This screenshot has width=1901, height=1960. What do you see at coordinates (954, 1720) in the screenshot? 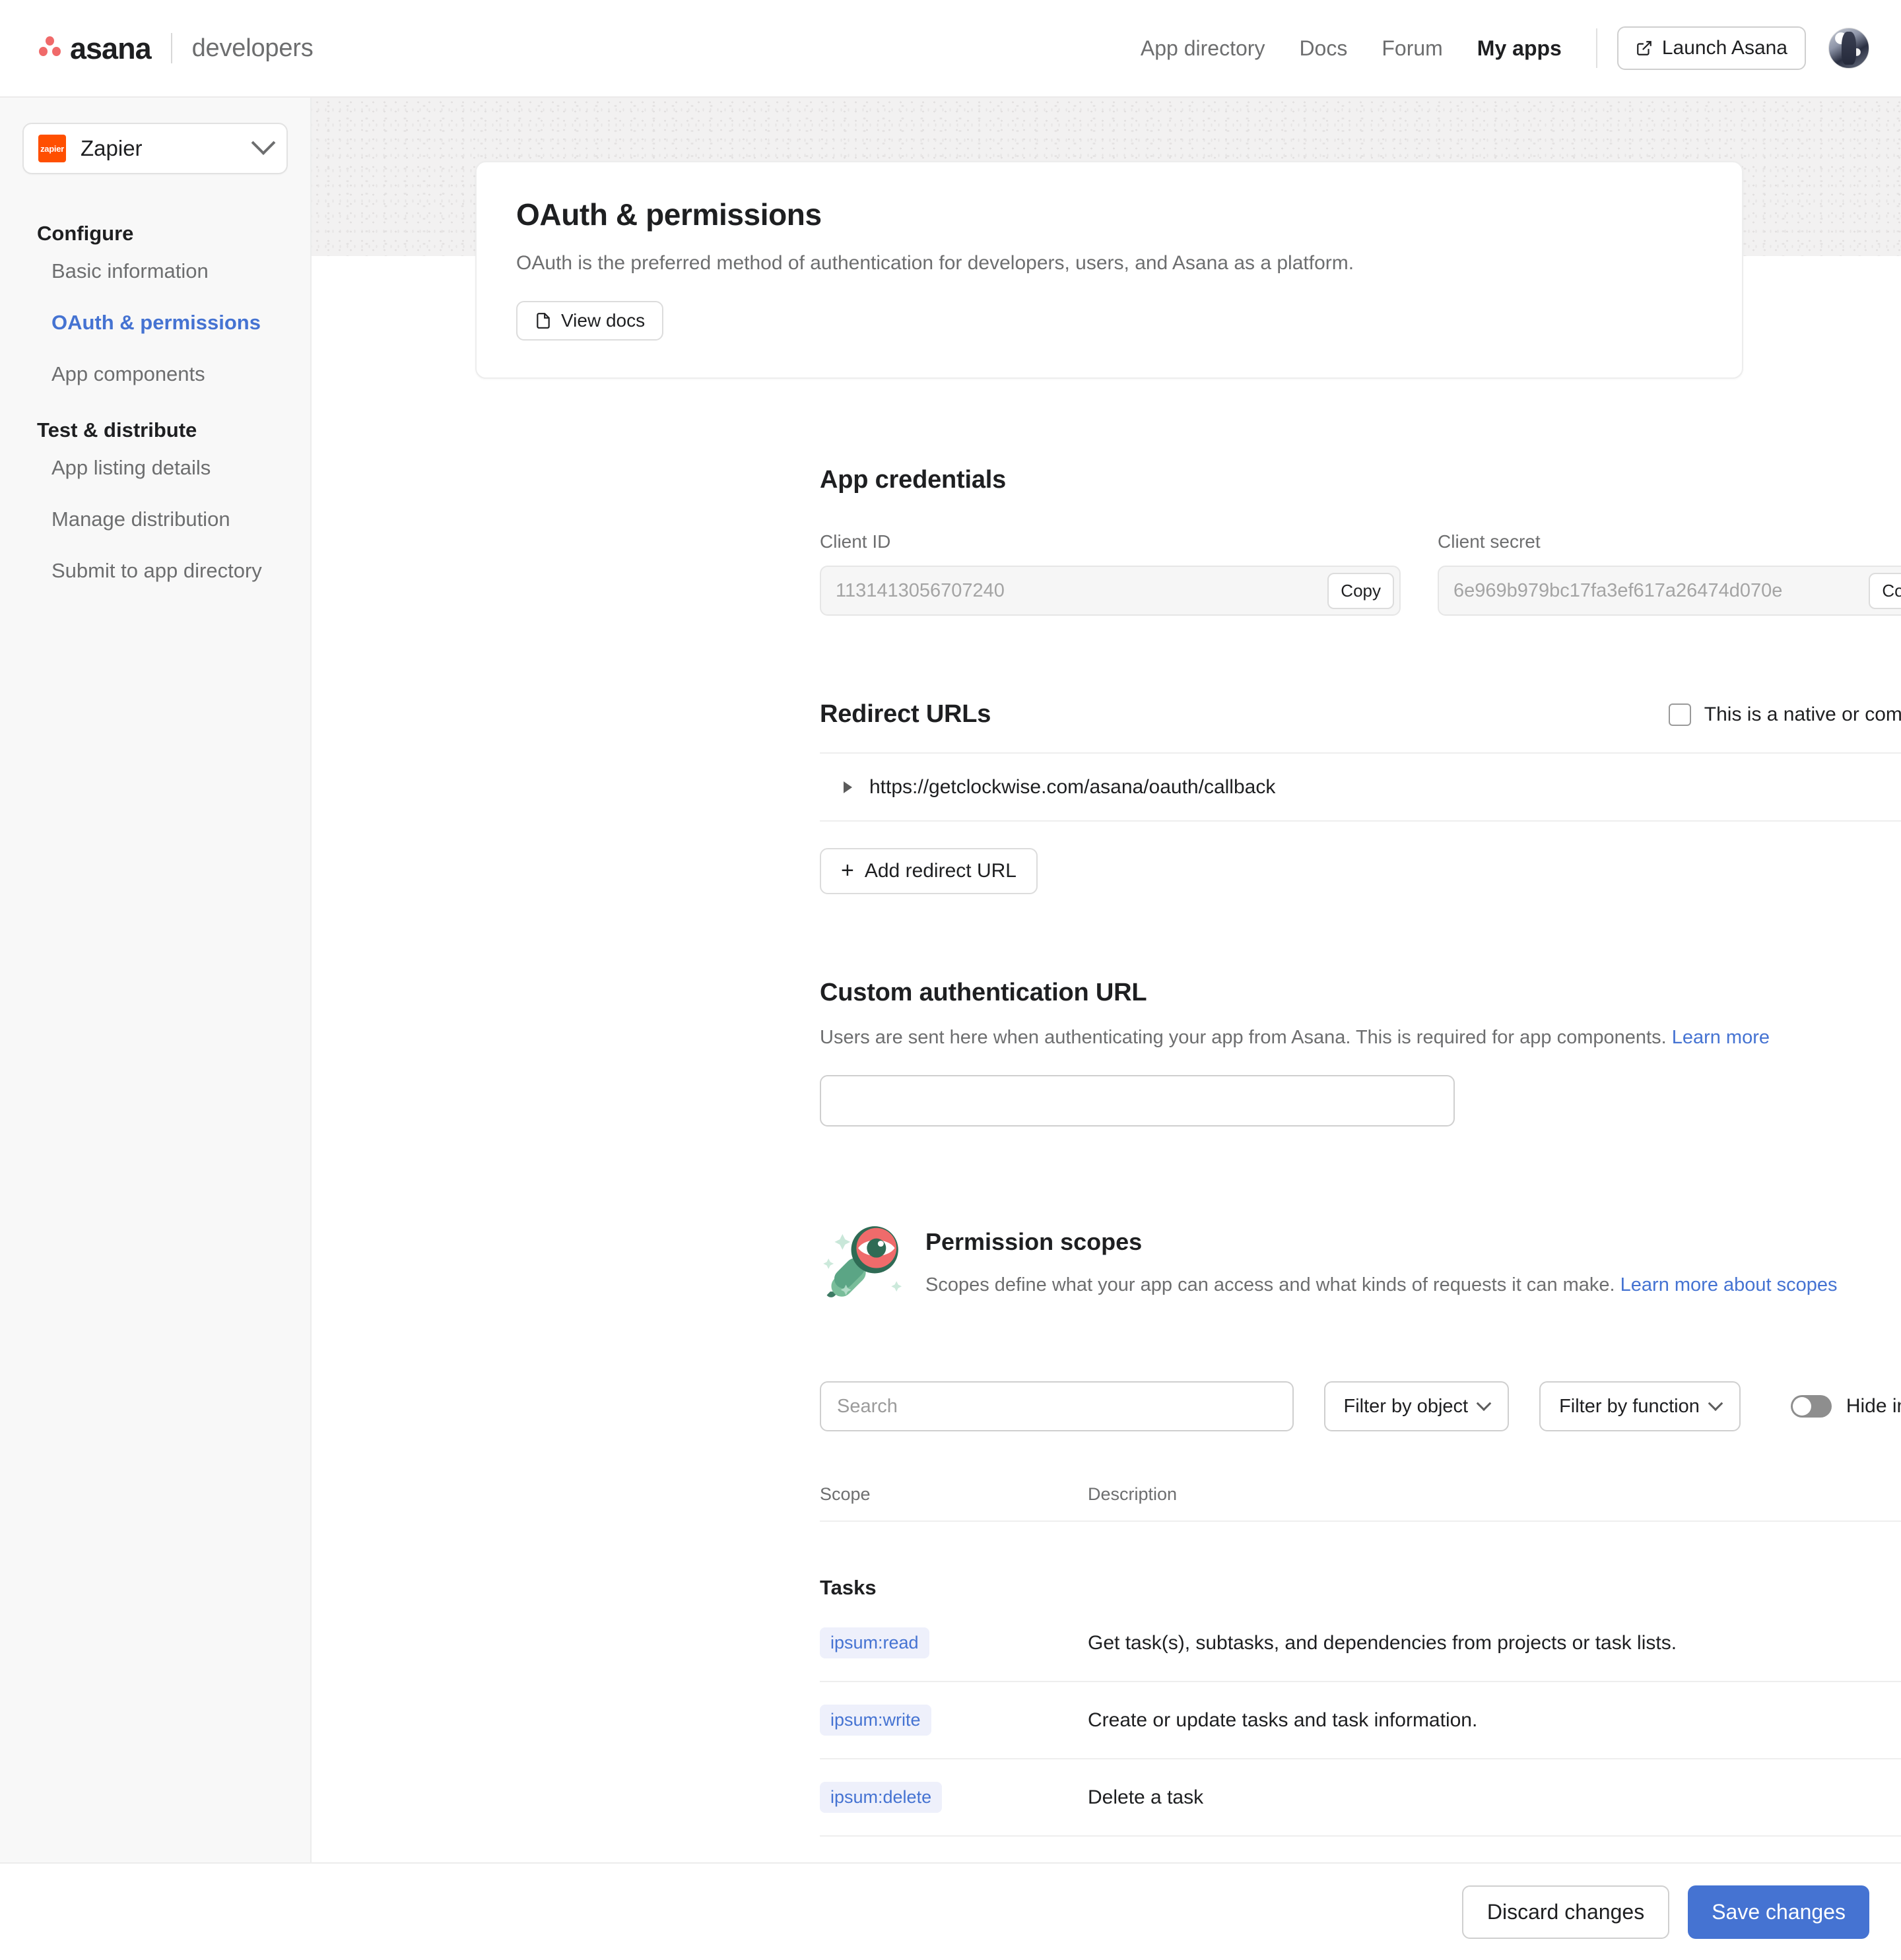
I see `scope-pill-cell: ipsum:write` at bounding box center [954, 1720].